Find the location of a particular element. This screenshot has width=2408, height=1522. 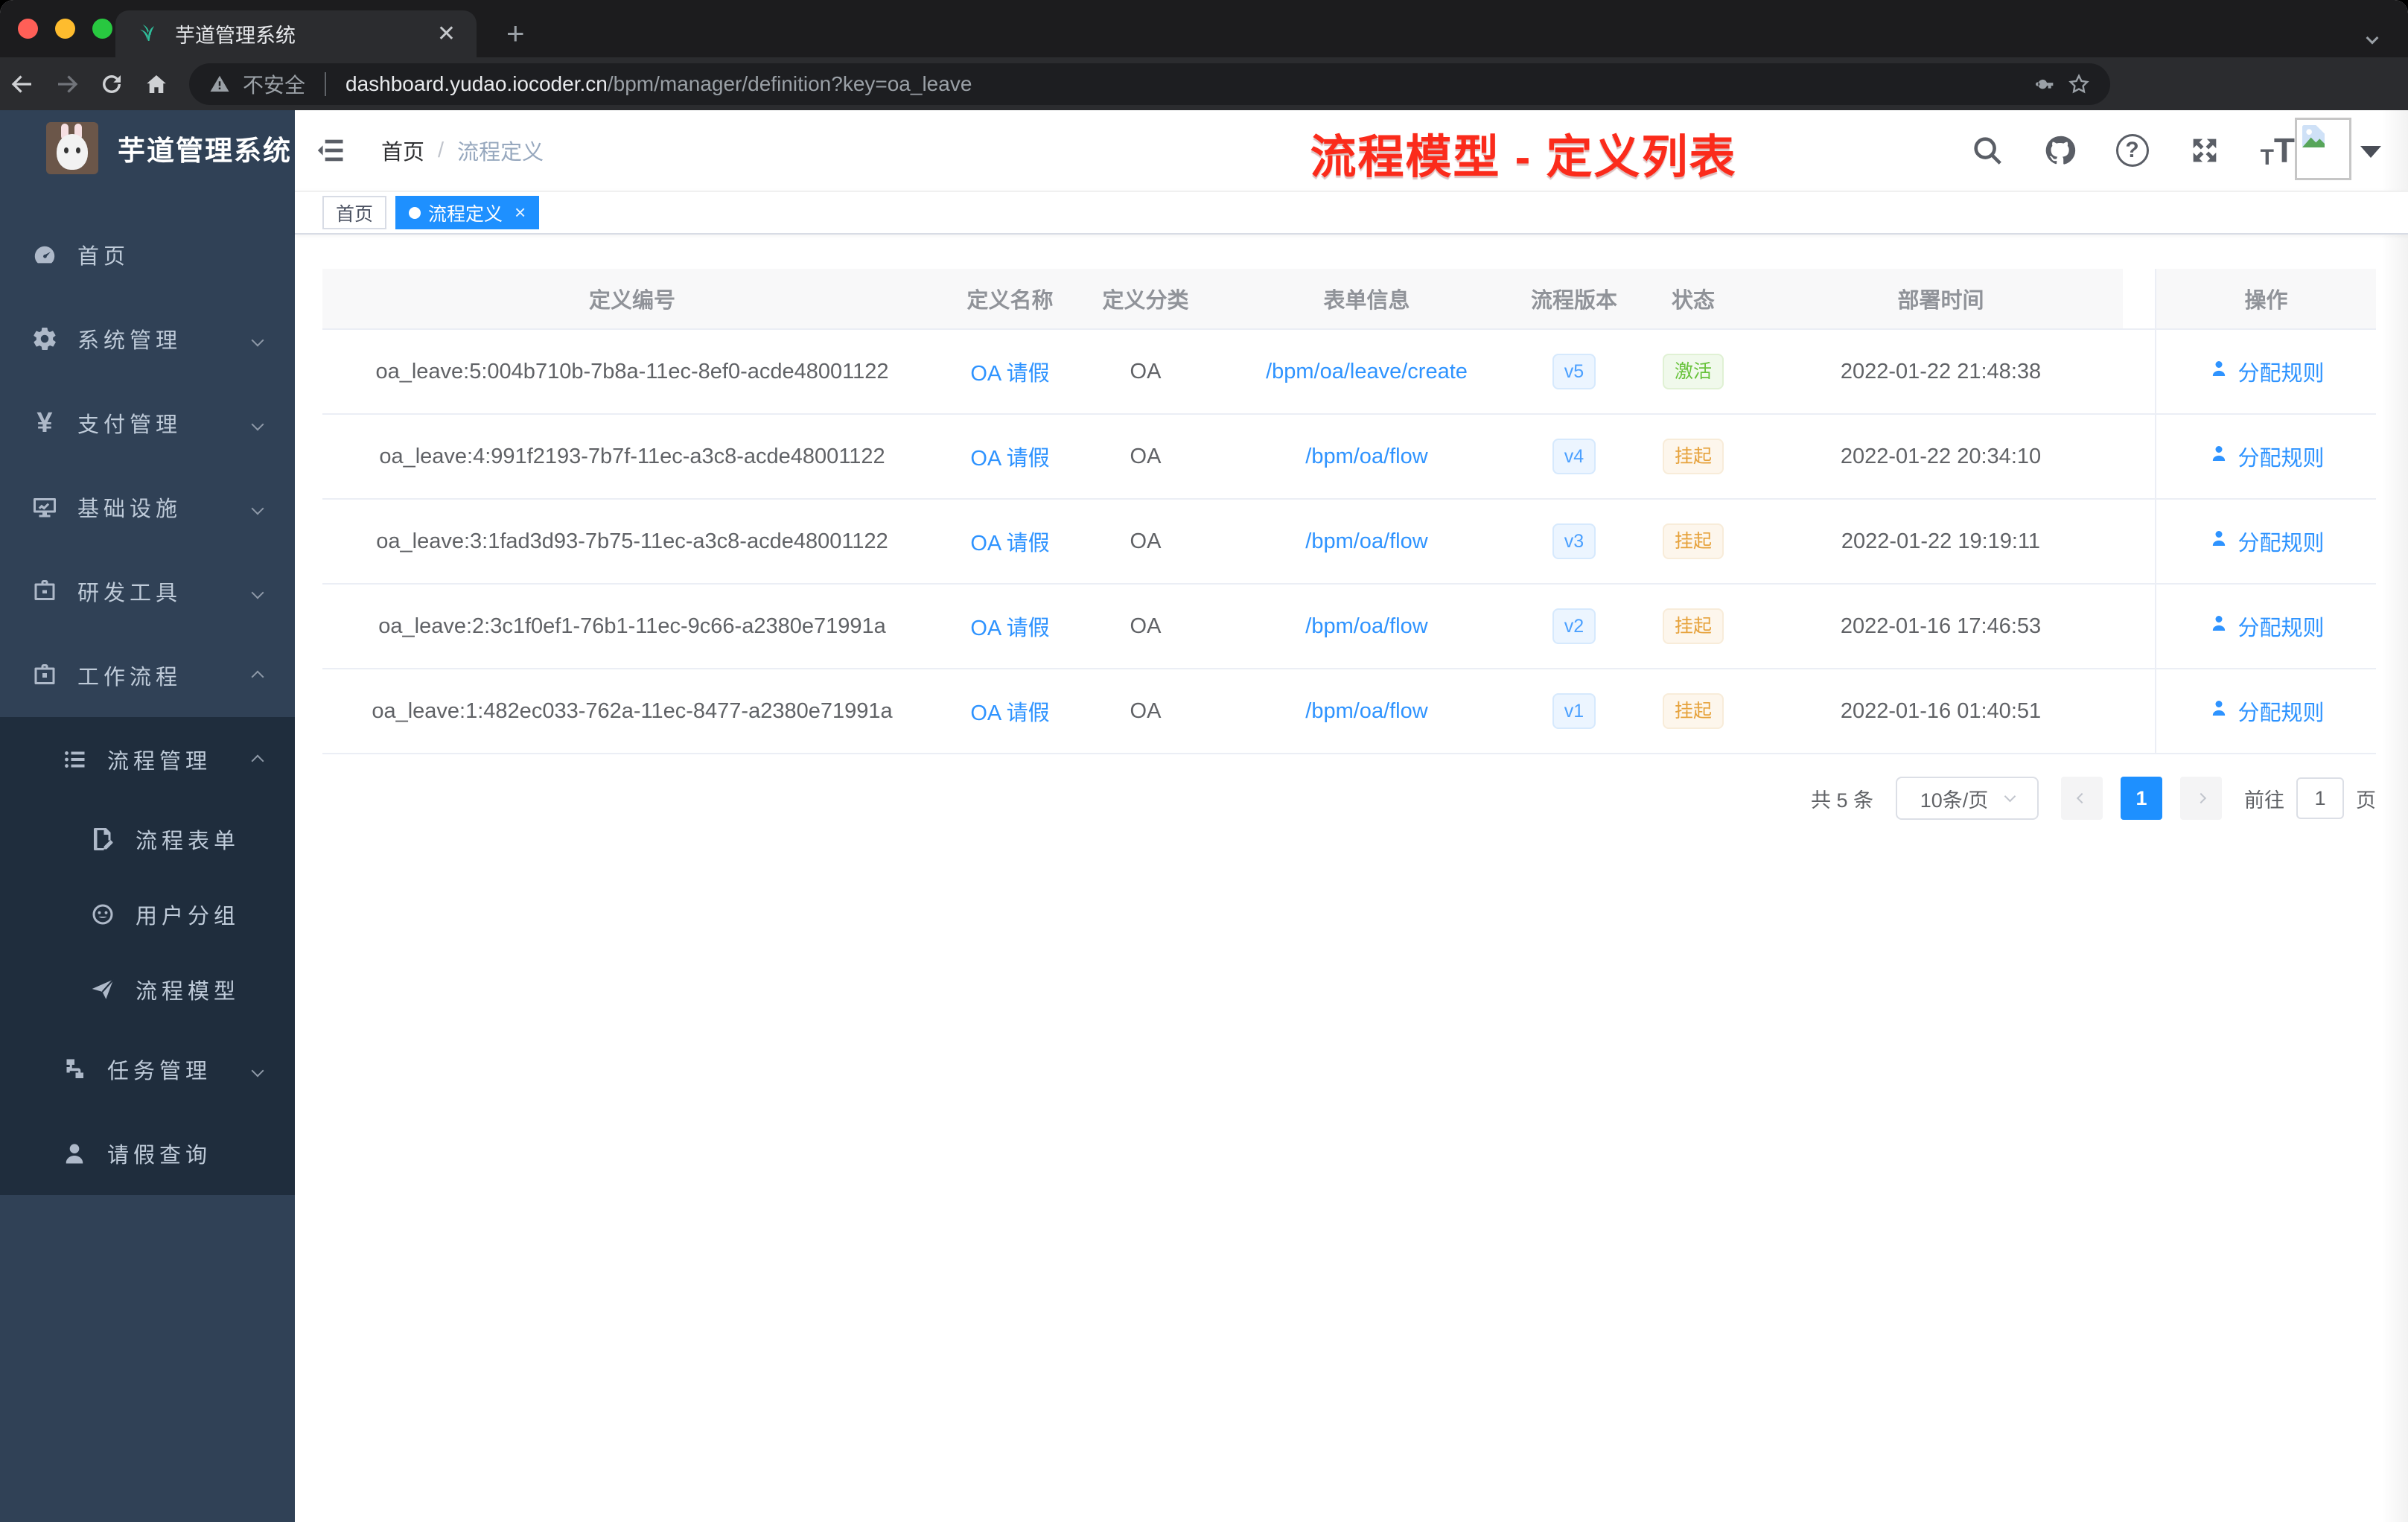

home-button is located at coordinates (156, 84).